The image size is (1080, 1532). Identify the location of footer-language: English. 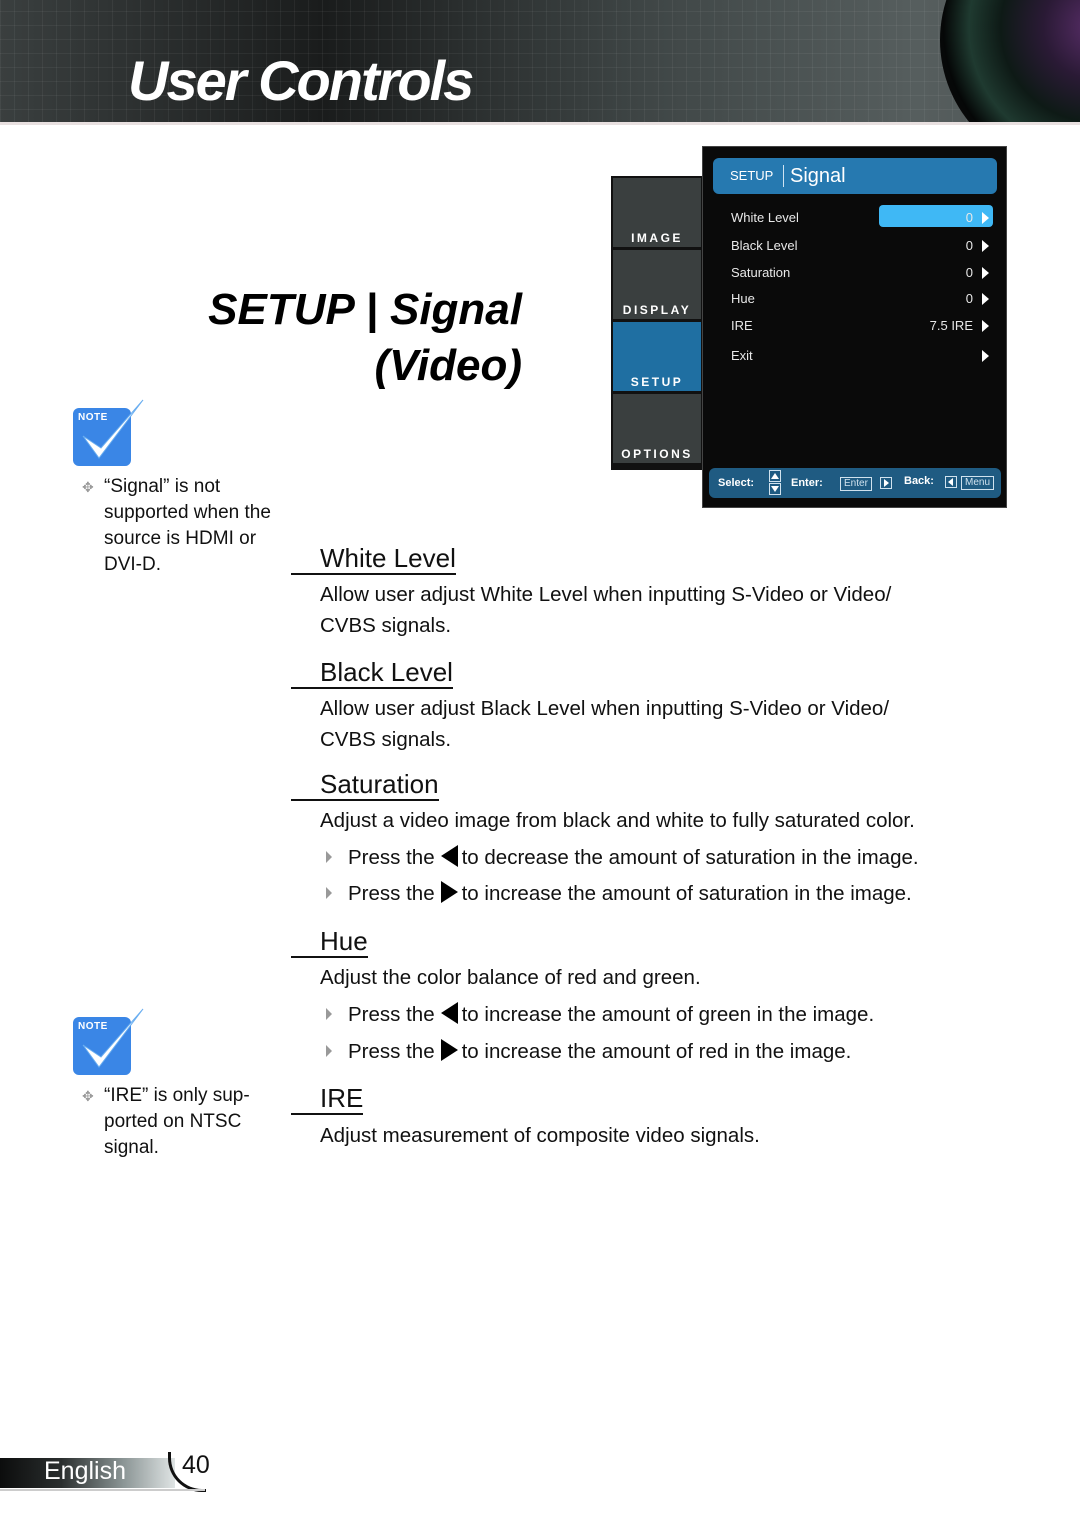
(85, 1471).